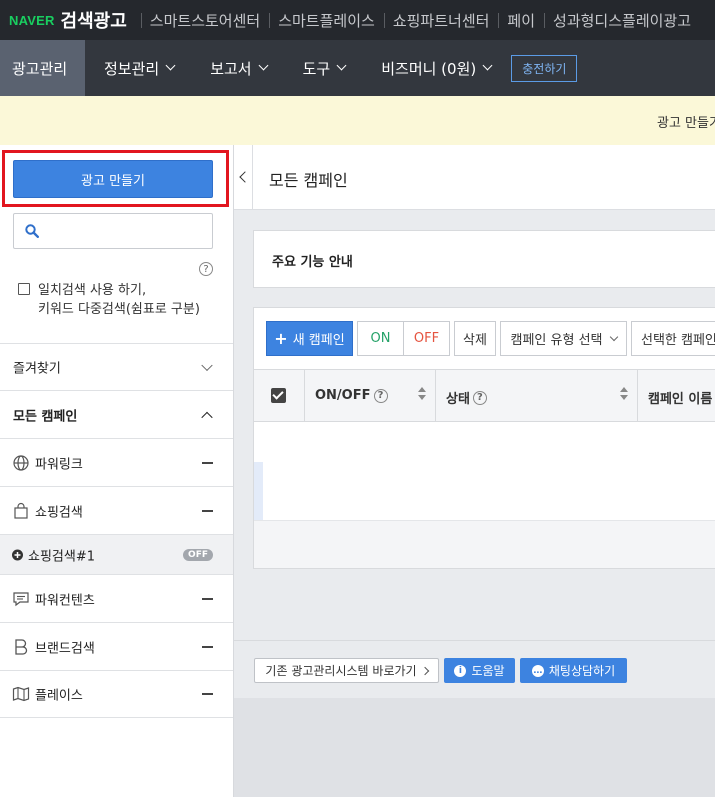  What do you see at coordinates (312, 262) in the screenshot?
I see `feature-guide-title: 주요 기능 안내` at bounding box center [312, 262].